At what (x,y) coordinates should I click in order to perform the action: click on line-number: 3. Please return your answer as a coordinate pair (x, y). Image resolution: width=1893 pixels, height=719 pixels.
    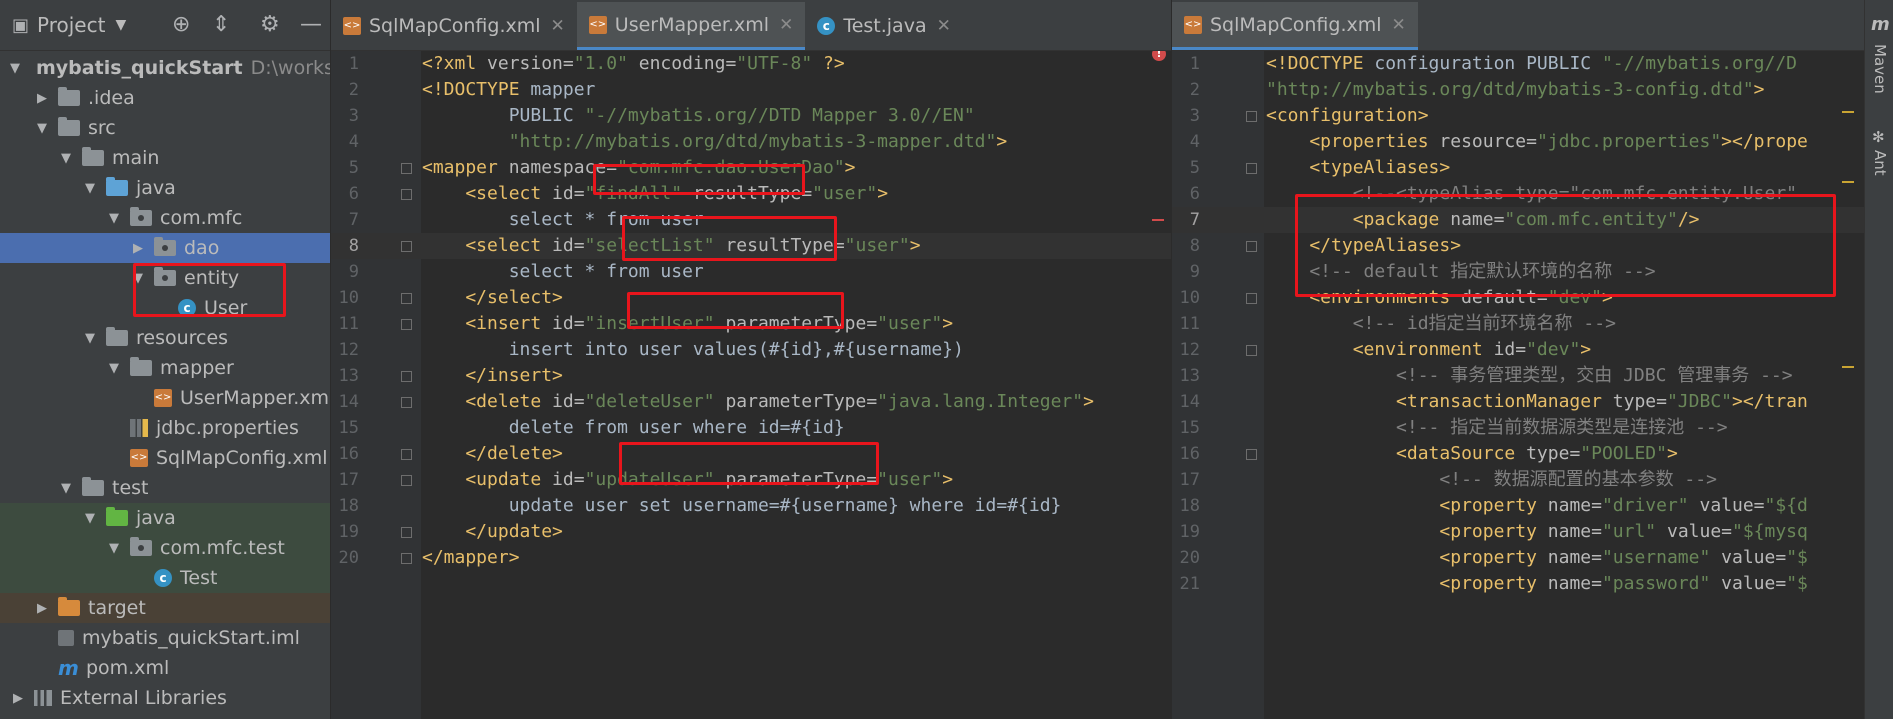
    Looking at the image, I should click on (1194, 116).